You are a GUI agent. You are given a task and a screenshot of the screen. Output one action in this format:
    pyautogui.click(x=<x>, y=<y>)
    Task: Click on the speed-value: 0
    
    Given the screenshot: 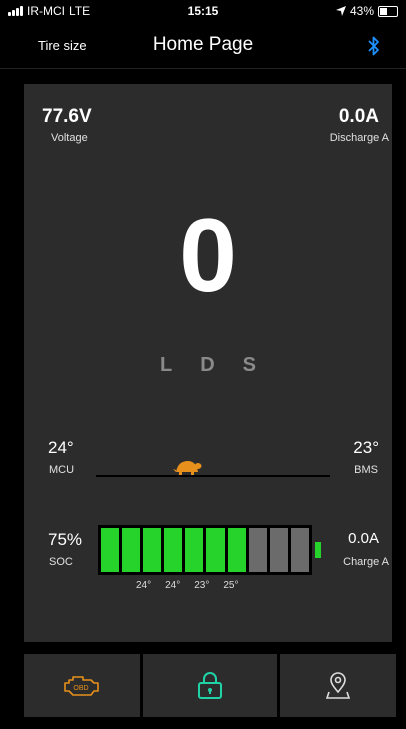 What is the action you would take?
    pyautogui.click(x=208, y=256)
    